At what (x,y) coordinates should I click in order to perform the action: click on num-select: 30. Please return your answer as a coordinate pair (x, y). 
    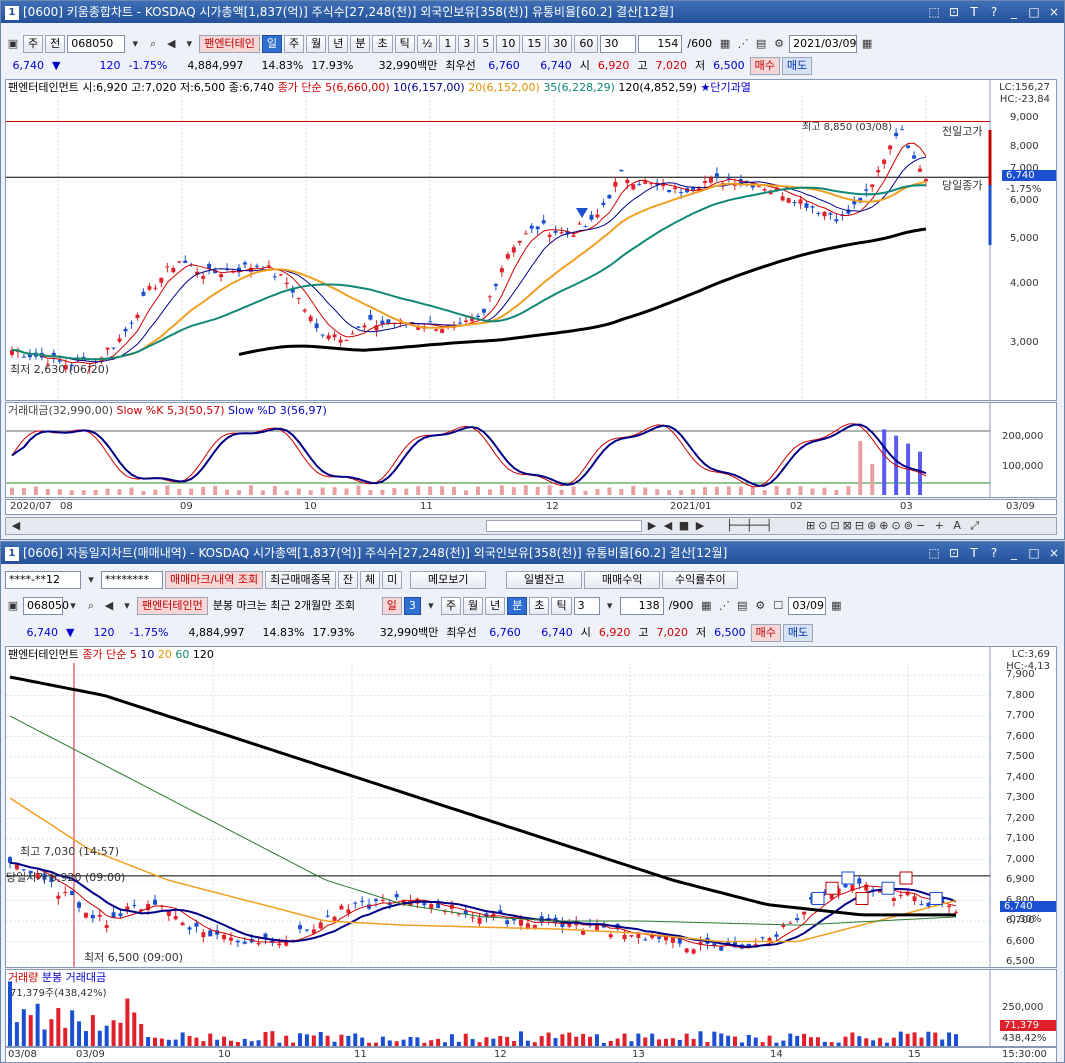
    Looking at the image, I should click on (618, 44).